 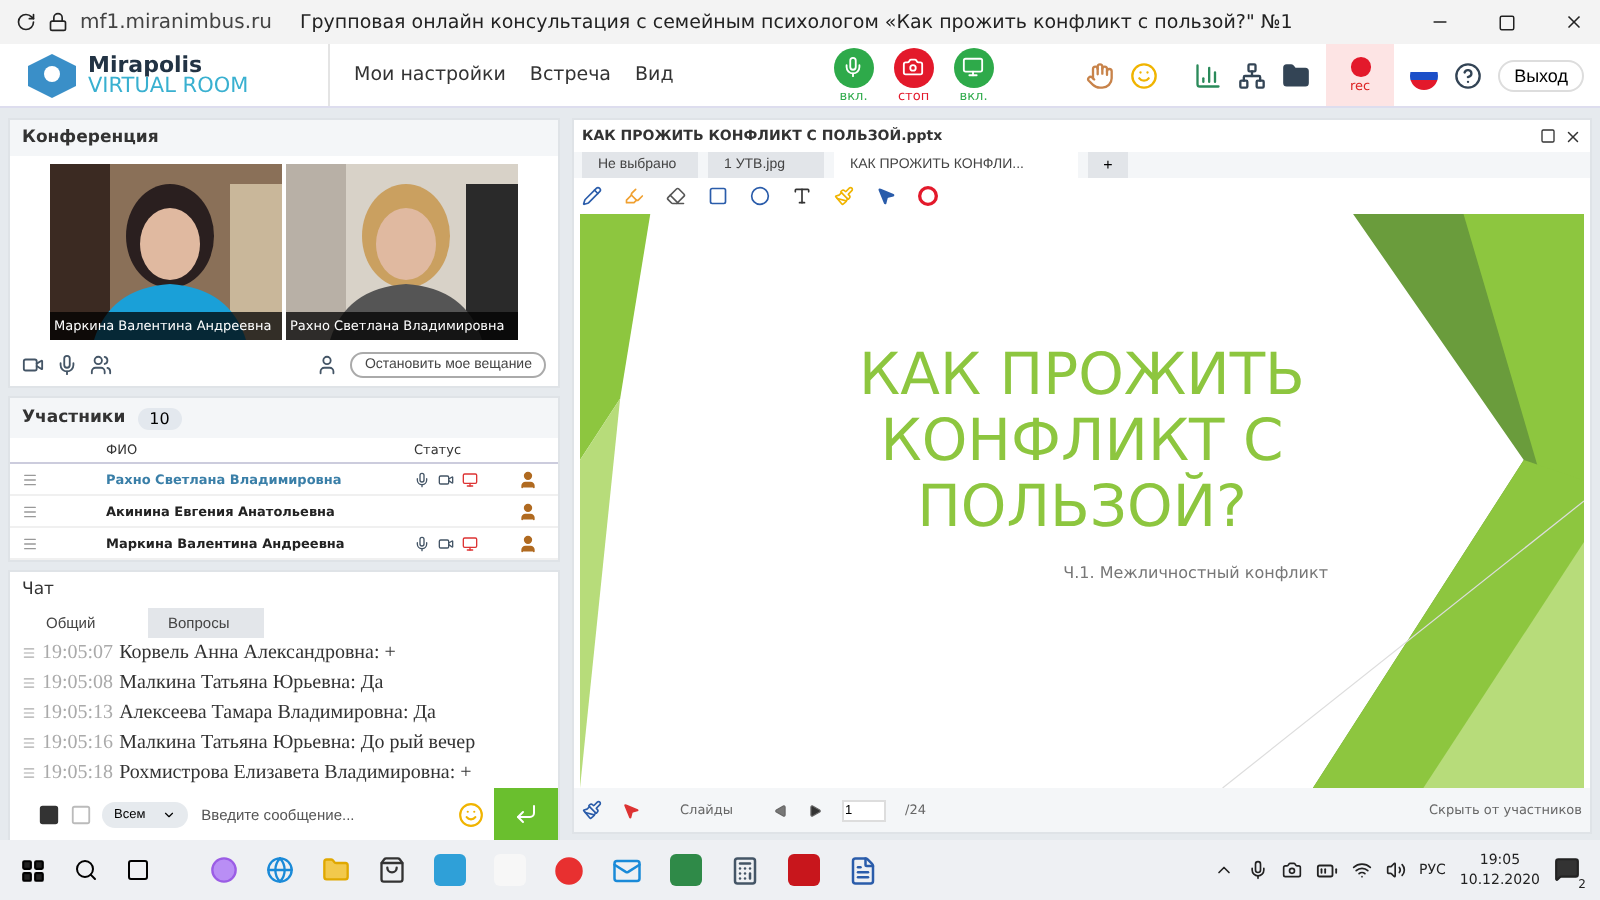 I want to click on lock-icon, so click(x=58, y=22).